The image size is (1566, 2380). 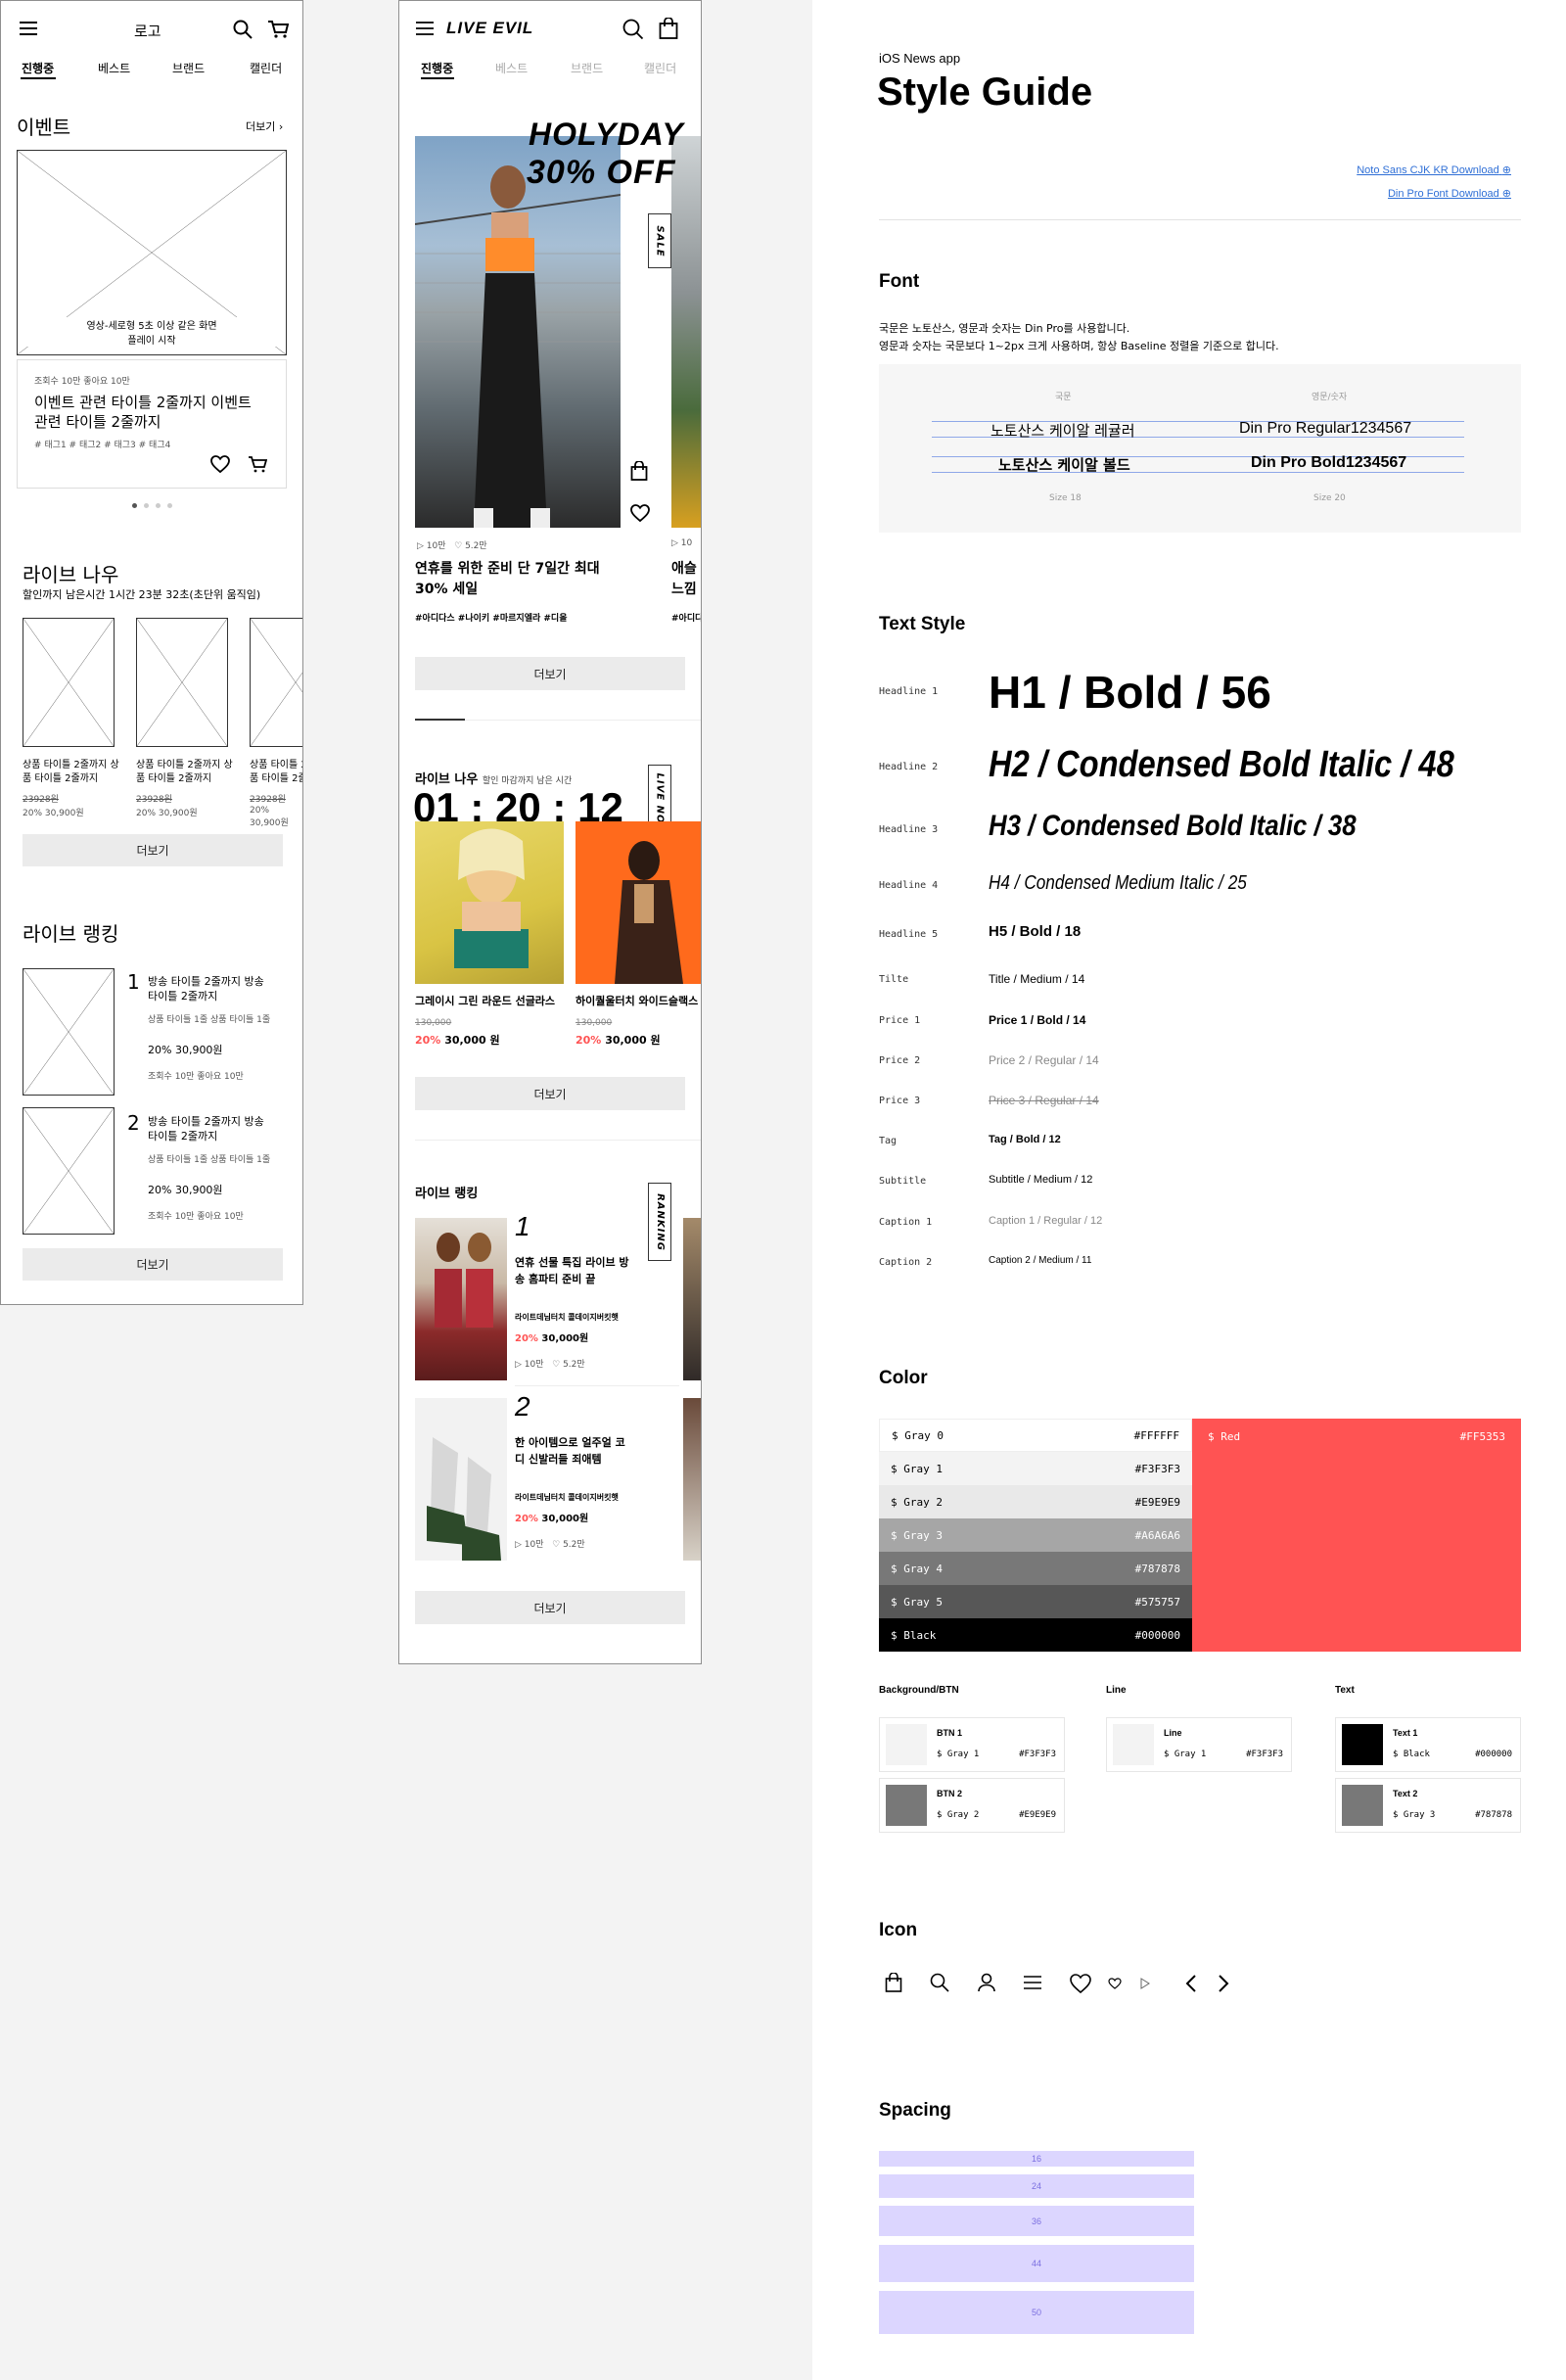 I want to click on sale-tag: SALE, so click(x=660, y=240).